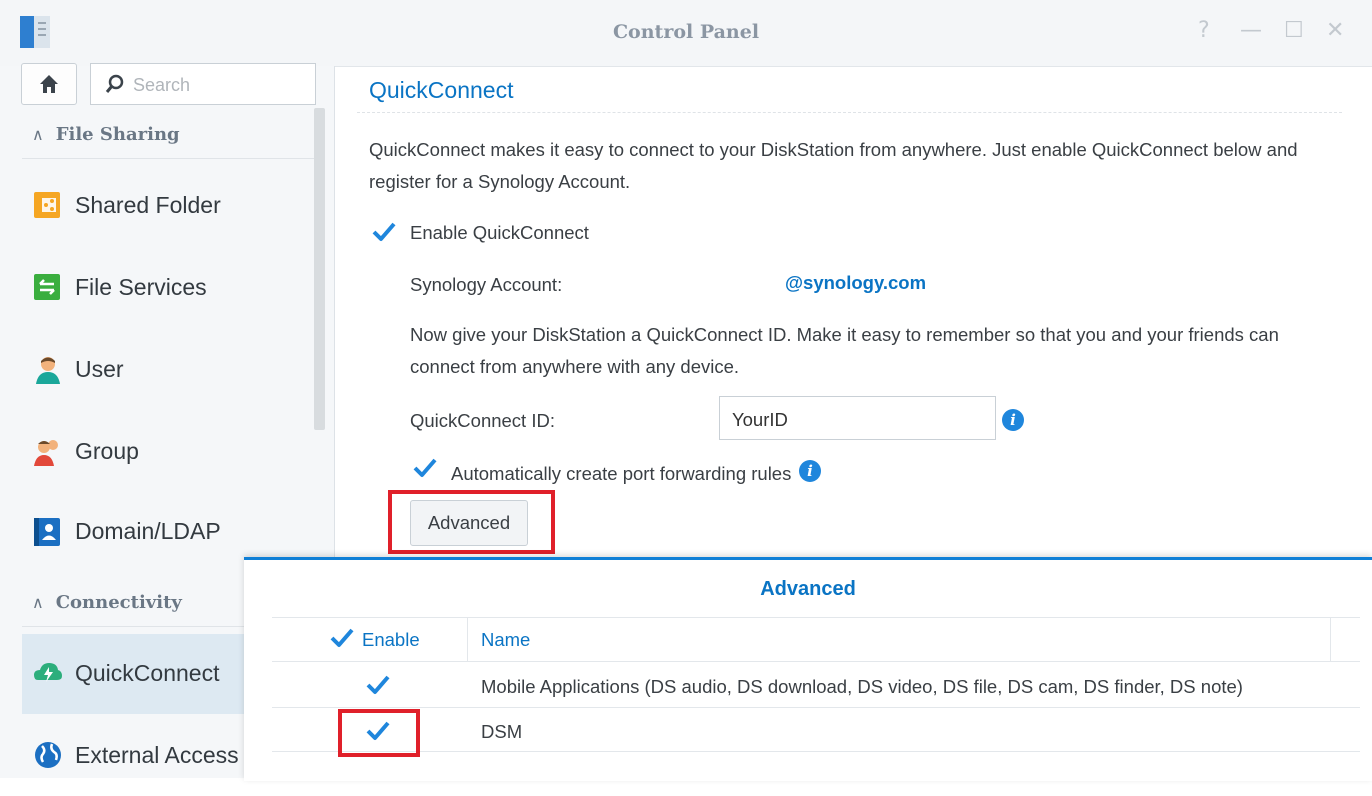 Image resolution: width=1372 pixels, height=796 pixels. I want to click on sidebar-item-shared-folder: Shared Folder, so click(168, 206).